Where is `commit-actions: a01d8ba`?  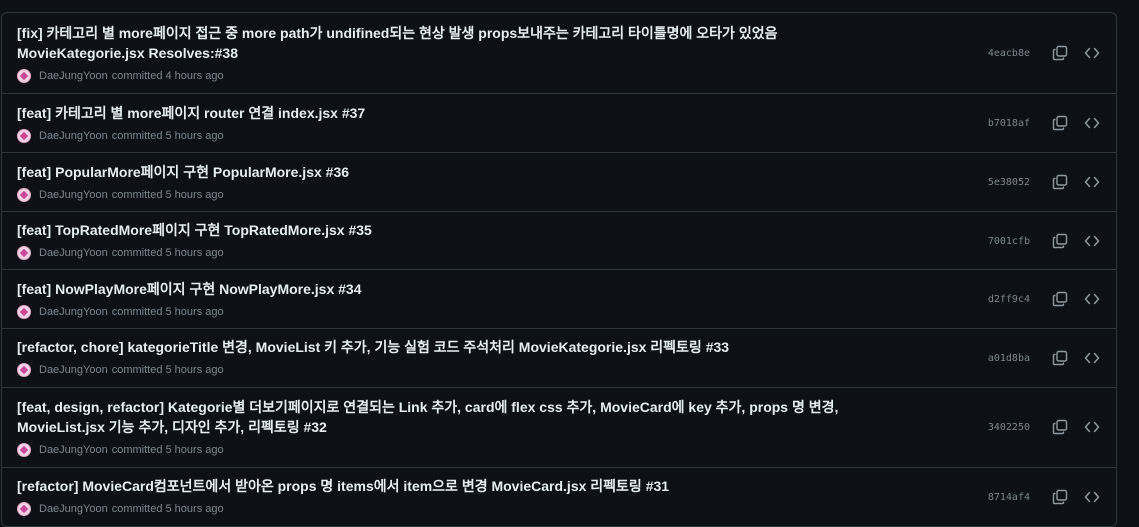
commit-actions: a01d8ba is located at coordinates (1039, 358).